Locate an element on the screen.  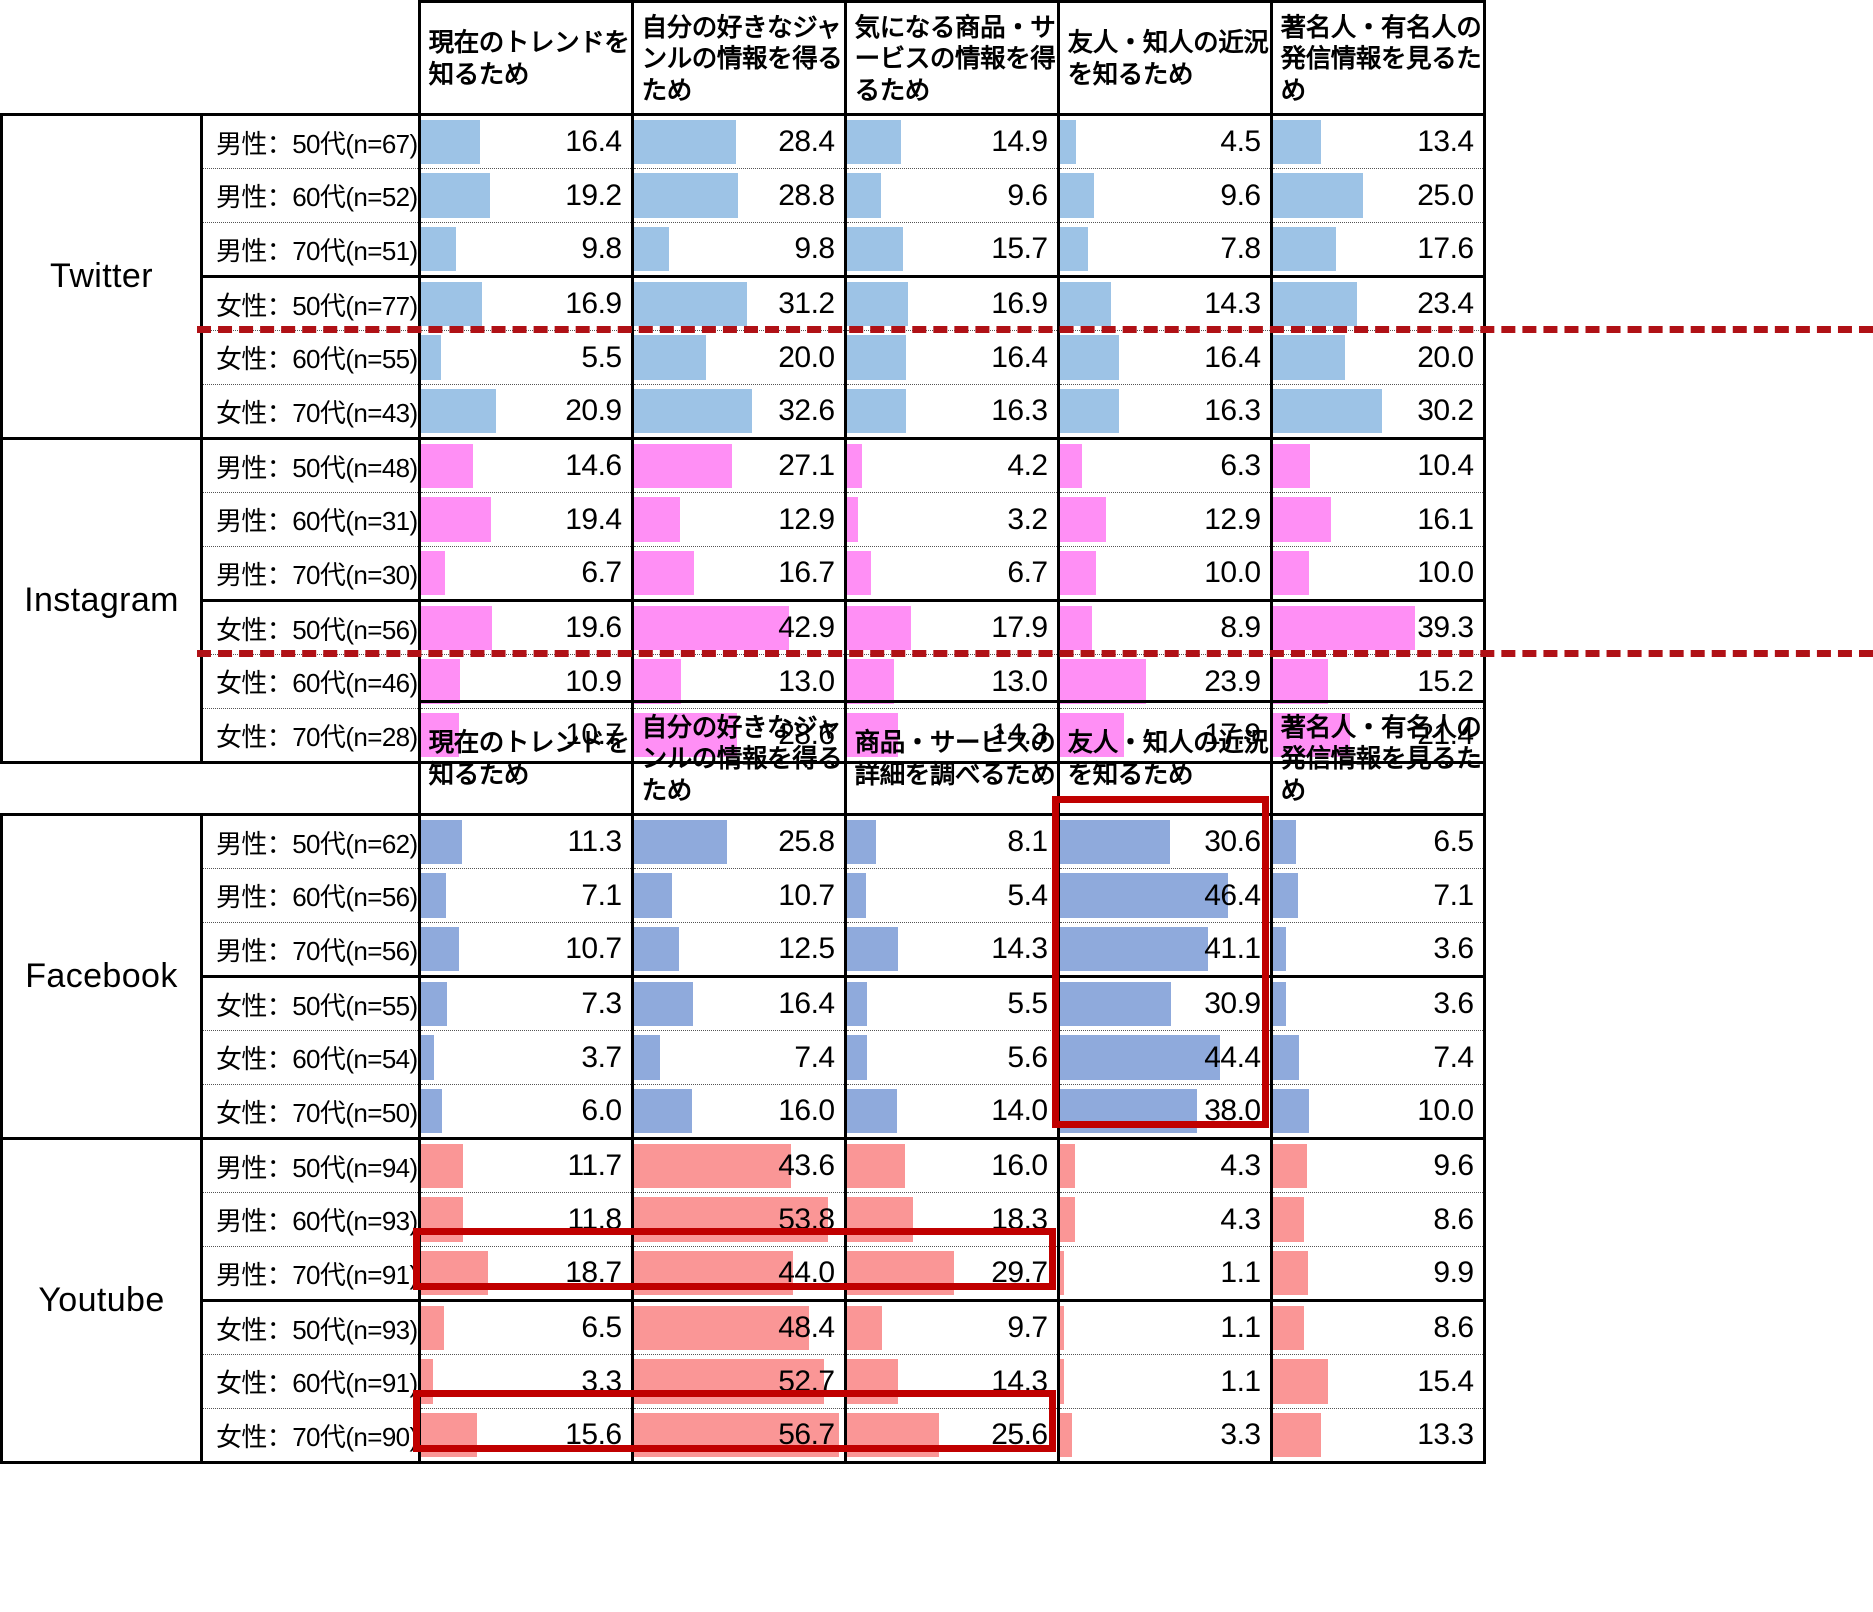
value-label: 11.8 is located at coordinates (594, 1219).